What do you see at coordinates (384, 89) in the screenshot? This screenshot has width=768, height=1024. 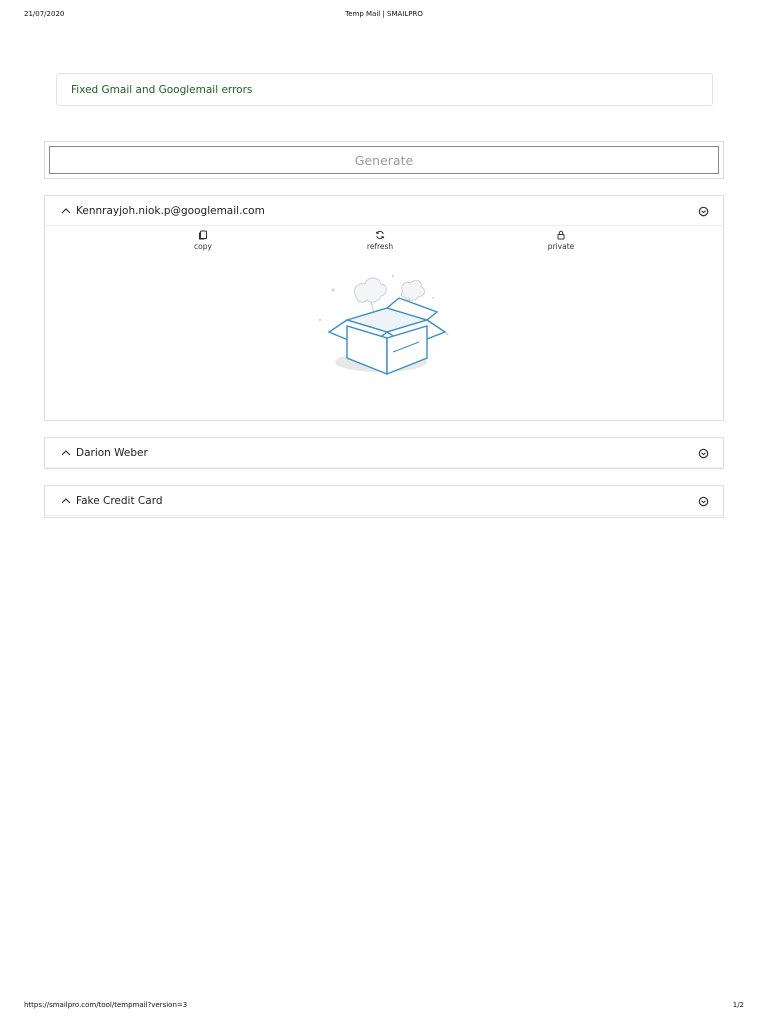 I see `notice-banner: Fixed Gmail and Googlemail errors` at bounding box center [384, 89].